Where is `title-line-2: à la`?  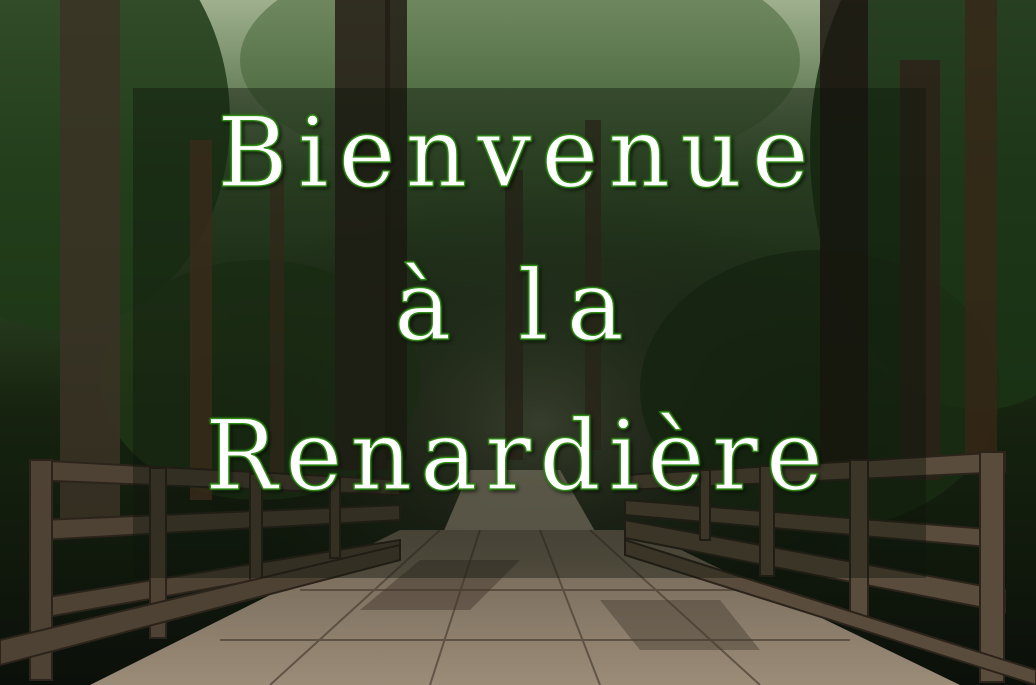 title-line-2: à la is located at coordinates (518, 306).